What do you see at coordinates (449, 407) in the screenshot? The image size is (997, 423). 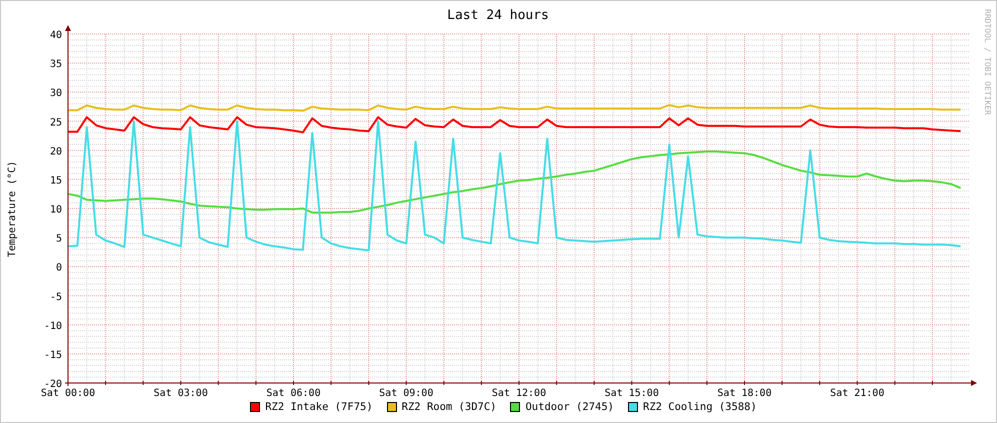 I see `legend-label: RZ2 Room (3D7C)` at bounding box center [449, 407].